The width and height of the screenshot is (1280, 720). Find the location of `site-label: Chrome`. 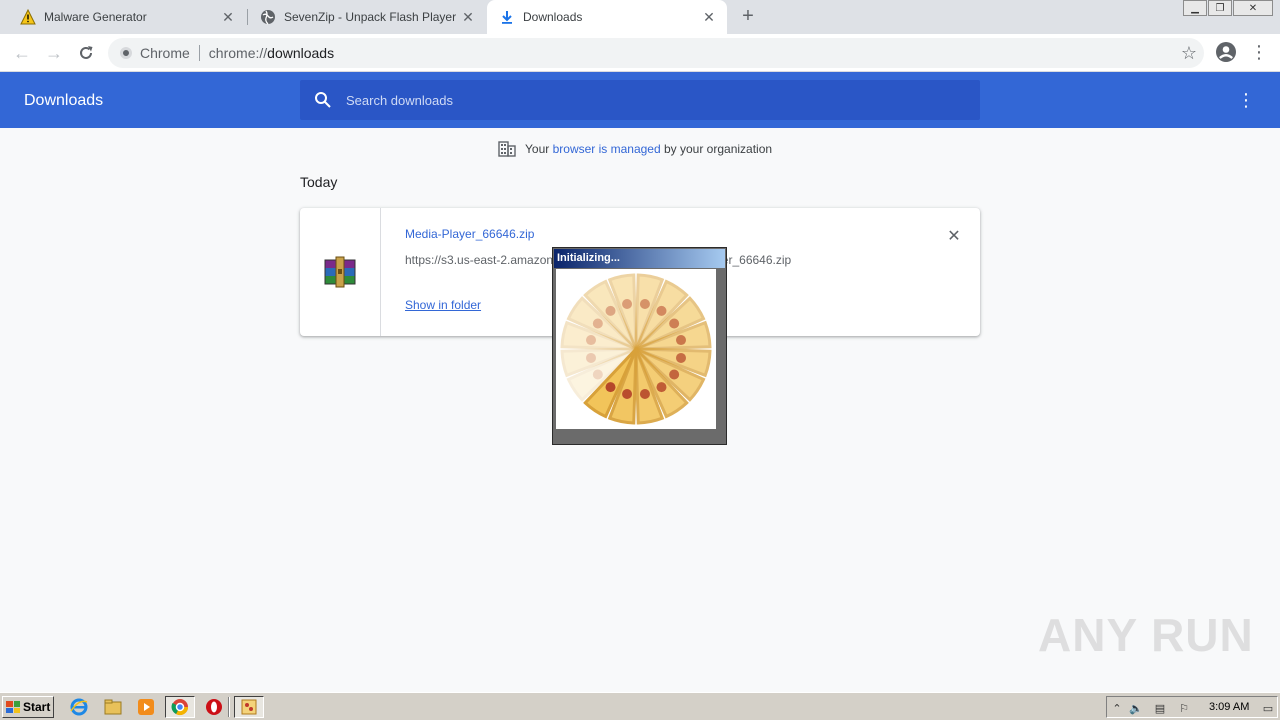

site-label: Chrome is located at coordinates (165, 53).